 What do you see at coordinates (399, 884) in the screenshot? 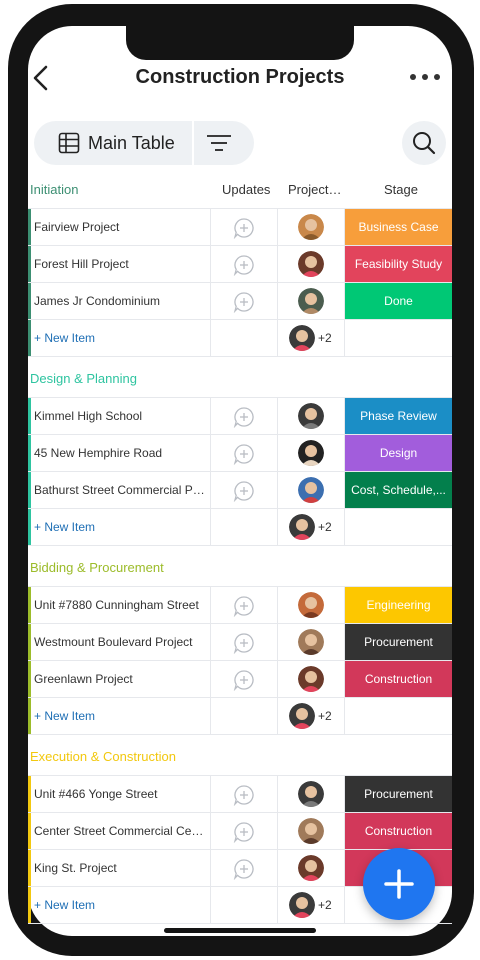
I see `add-item-fab` at bounding box center [399, 884].